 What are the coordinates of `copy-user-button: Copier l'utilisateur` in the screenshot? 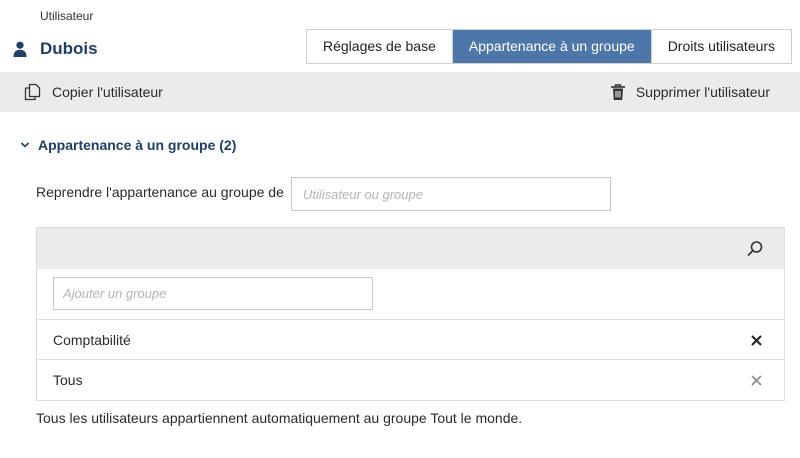 It's located at (93, 92).